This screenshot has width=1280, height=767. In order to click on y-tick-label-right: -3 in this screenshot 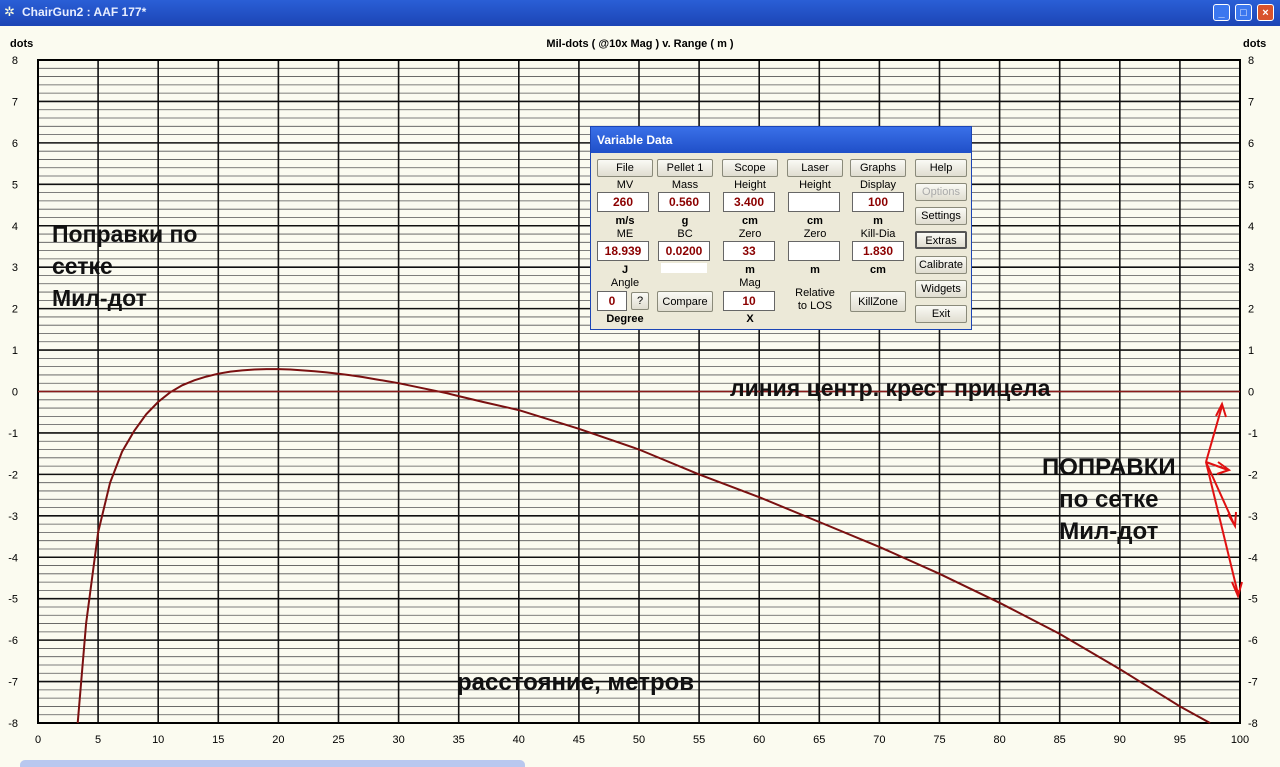, I will do `click(1253, 517)`.